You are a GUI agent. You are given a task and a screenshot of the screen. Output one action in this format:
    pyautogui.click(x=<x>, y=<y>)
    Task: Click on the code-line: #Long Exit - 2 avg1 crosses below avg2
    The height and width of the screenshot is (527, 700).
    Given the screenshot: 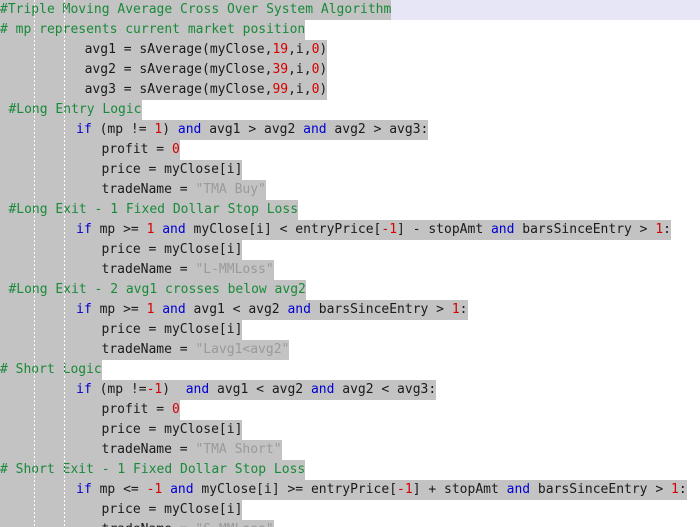 What is the action you would take?
    pyautogui.click(x=350, y=290)
    